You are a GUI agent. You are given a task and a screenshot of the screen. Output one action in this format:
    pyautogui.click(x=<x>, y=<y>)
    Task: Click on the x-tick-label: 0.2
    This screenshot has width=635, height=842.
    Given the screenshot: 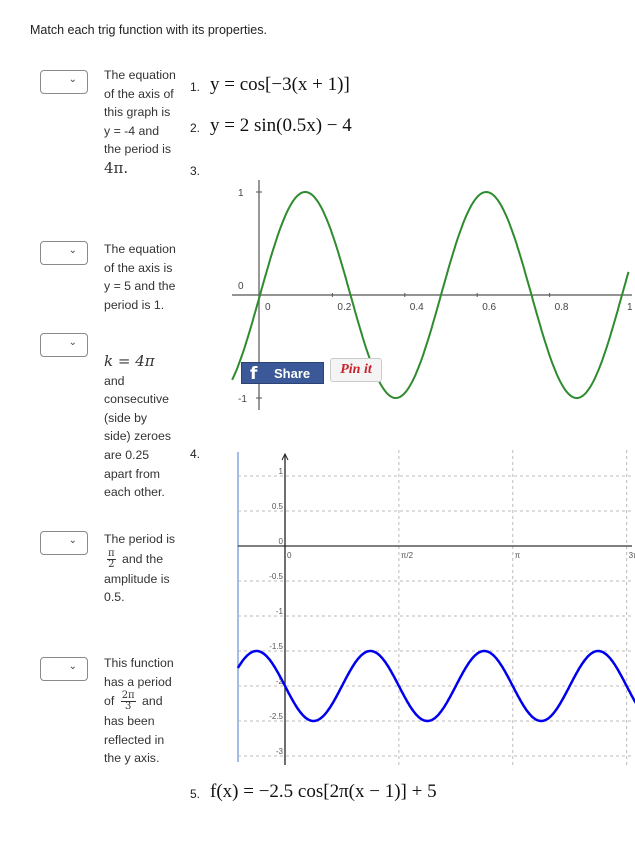 What is the action you would take?
    pyautogui.click(x=344, y=307)
    